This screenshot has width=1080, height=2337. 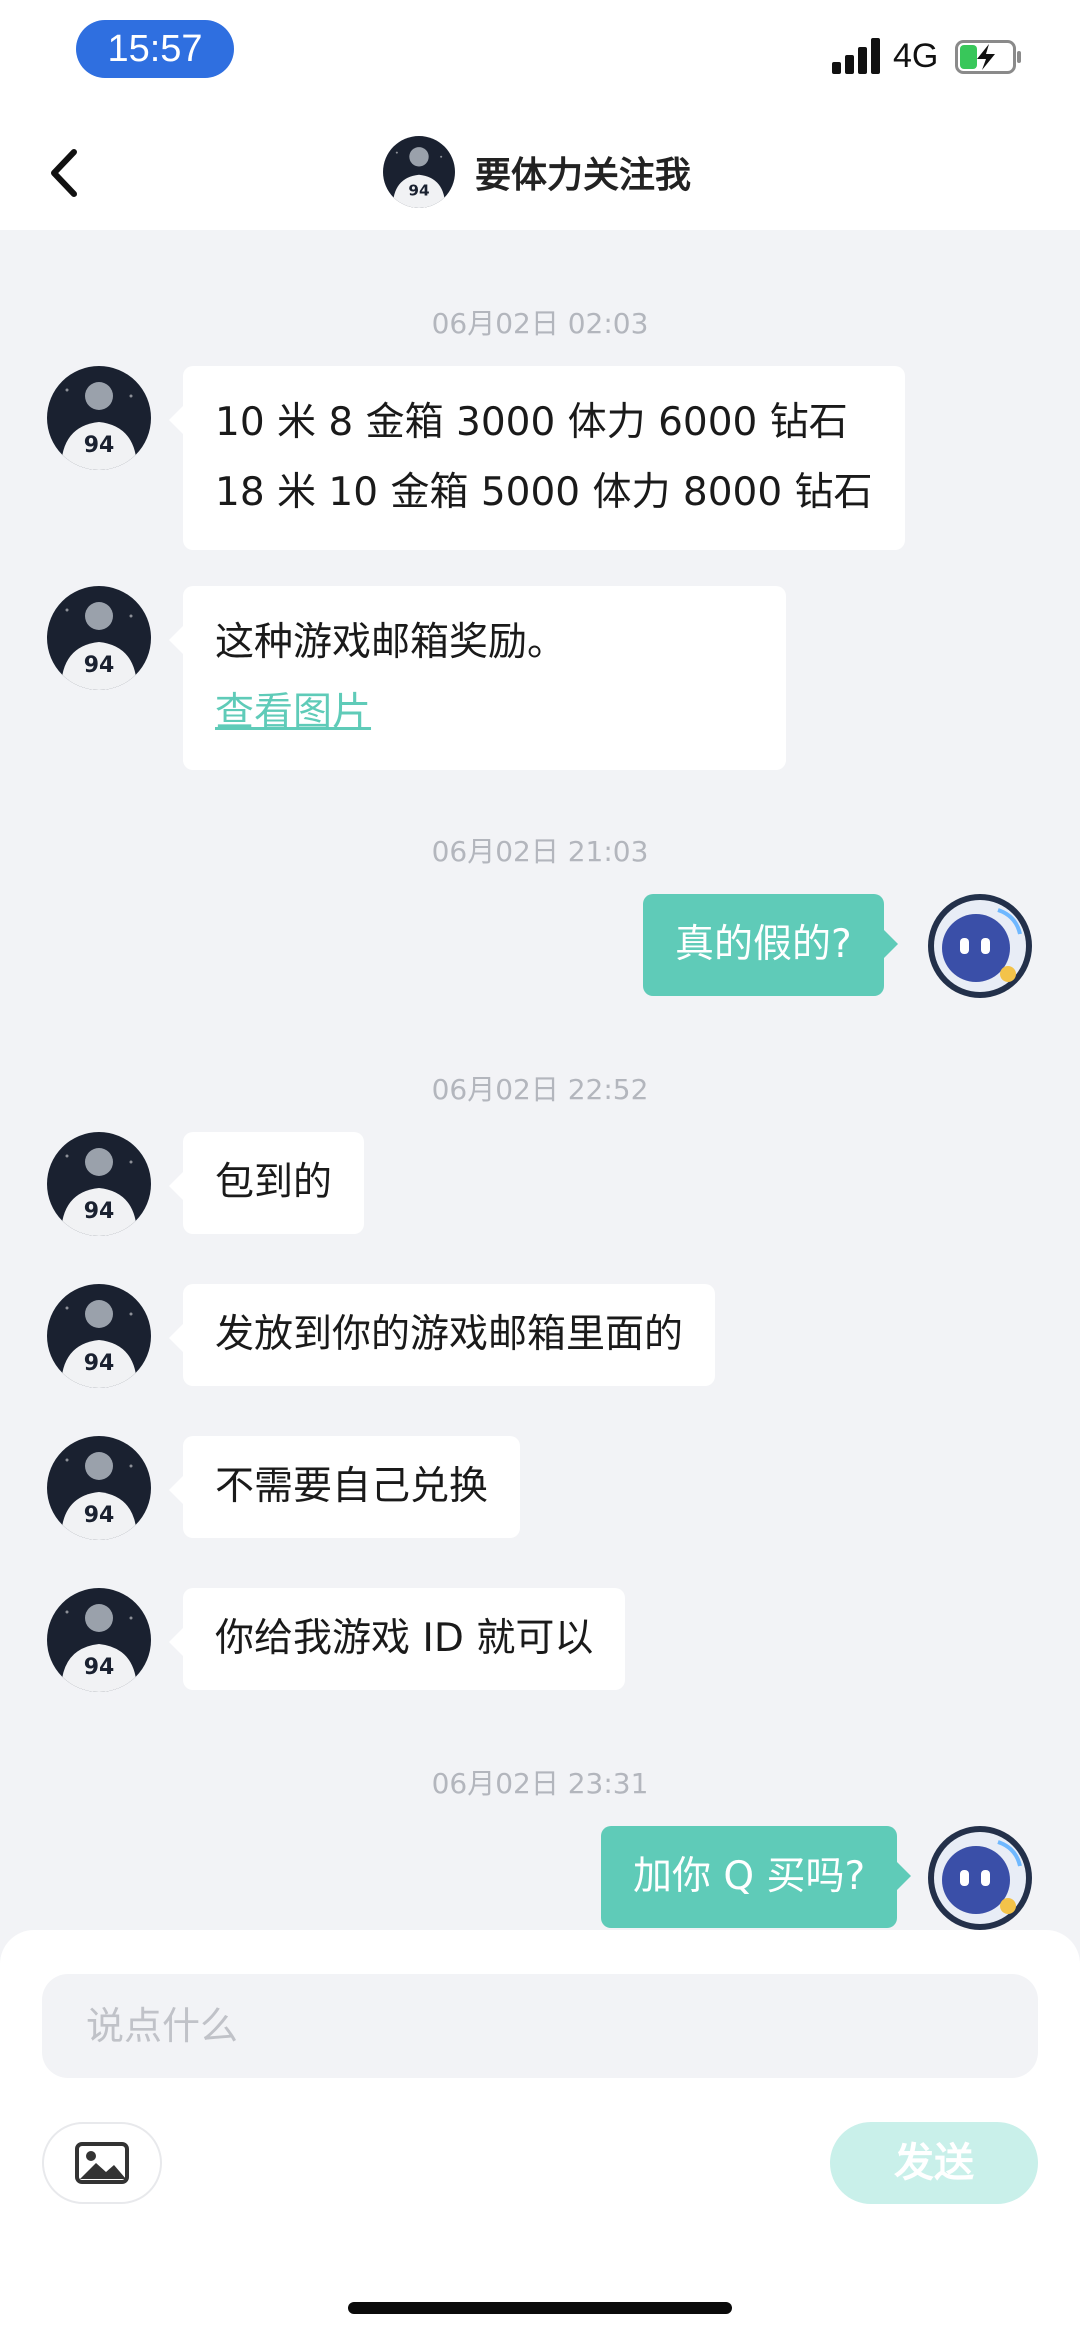 What do you see at coordinates (449, 1334) in the screenshot?
I see `message-text: 发放到你的游戏邮箱里面的` at bounding box center [449, 1334].